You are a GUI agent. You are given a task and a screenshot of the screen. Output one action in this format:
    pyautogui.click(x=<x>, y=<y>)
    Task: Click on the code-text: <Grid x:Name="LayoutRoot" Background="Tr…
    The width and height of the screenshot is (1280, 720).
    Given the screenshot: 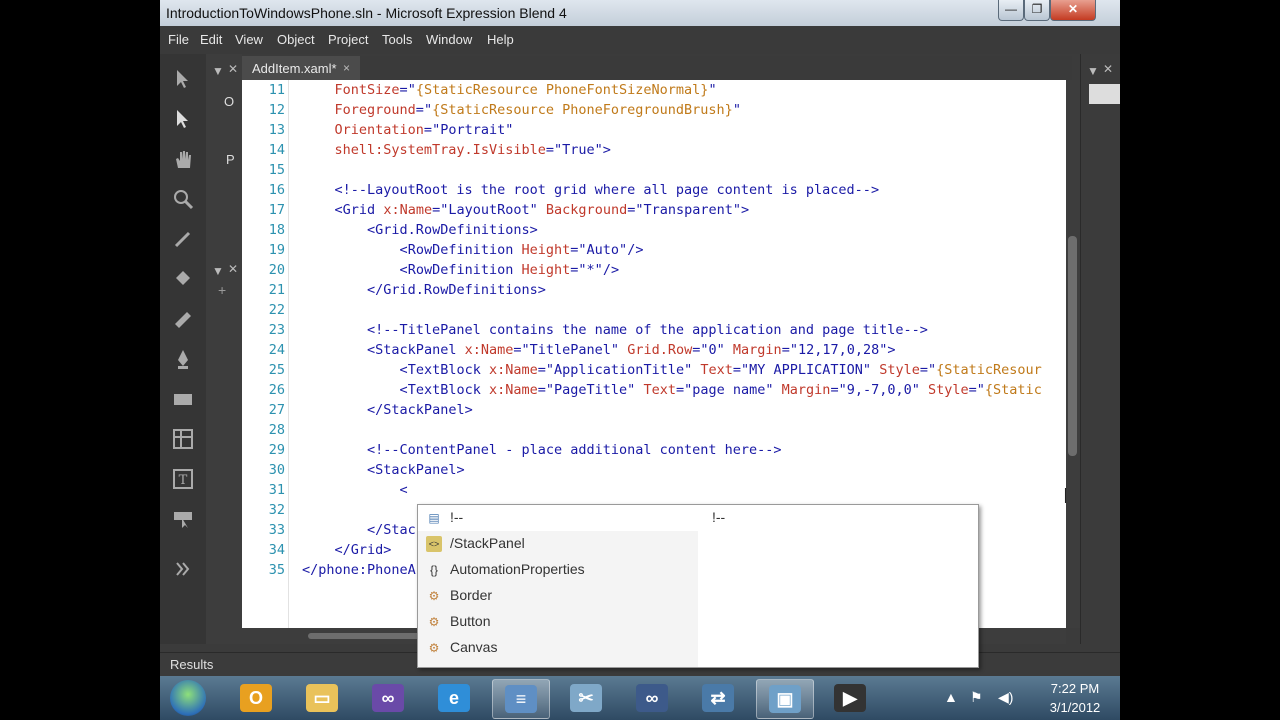 What is the action you would take?
    pyautogui.click(x=542, y=210)
    